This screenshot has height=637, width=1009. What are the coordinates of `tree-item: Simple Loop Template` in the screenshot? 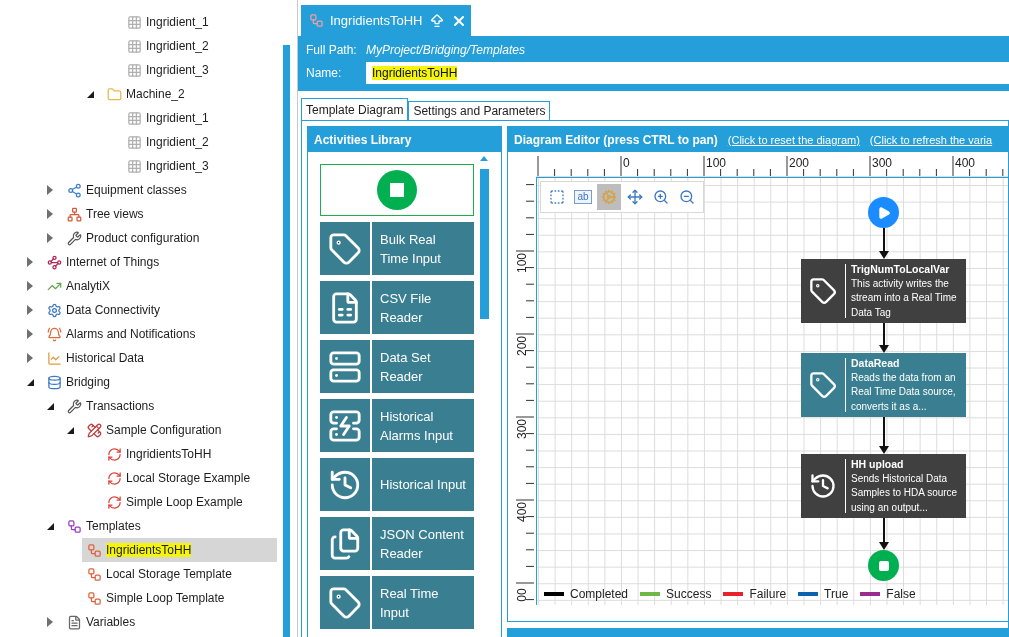 It's located at (179, 598).